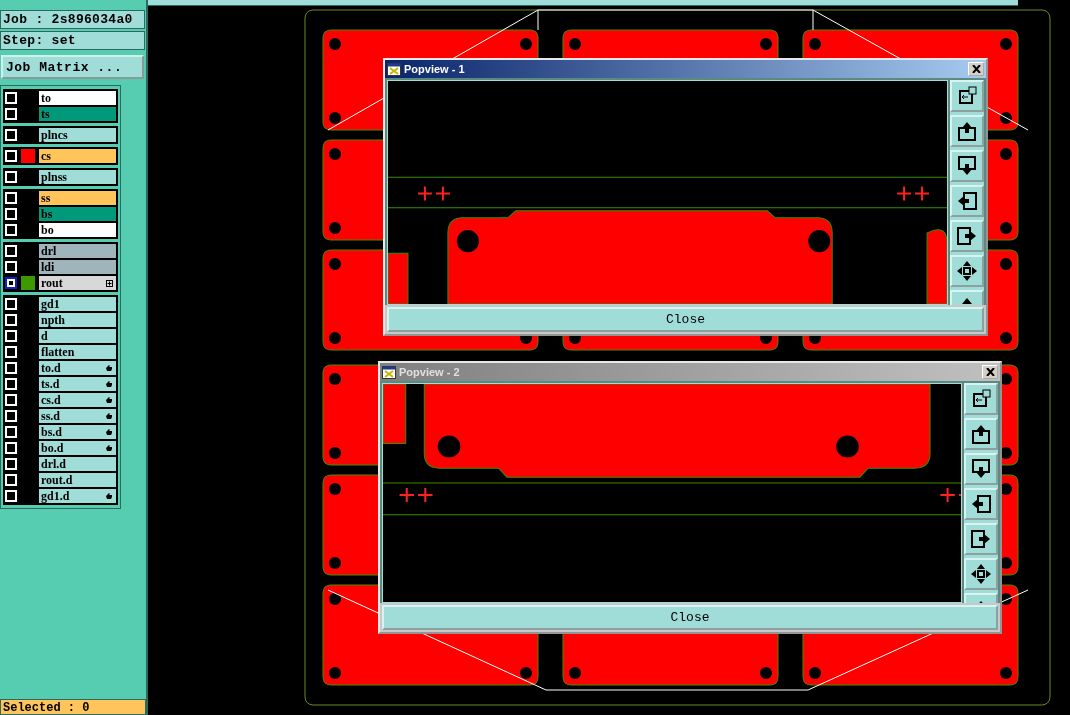 This screenshot has width=1070, height=715. What do you see at coordinates (77, 283) in the screenshot?
I see `layer-row: rout` at bounding box center [77, 283].